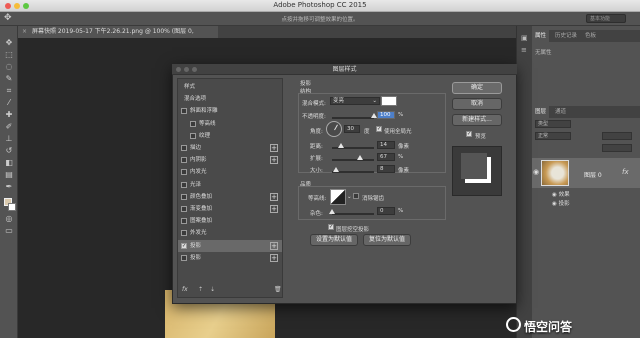  What do you see at coordinates (9, 175) in the screenshot?
I see `gradient-icon: ▤` at bounding box center [9, 175].